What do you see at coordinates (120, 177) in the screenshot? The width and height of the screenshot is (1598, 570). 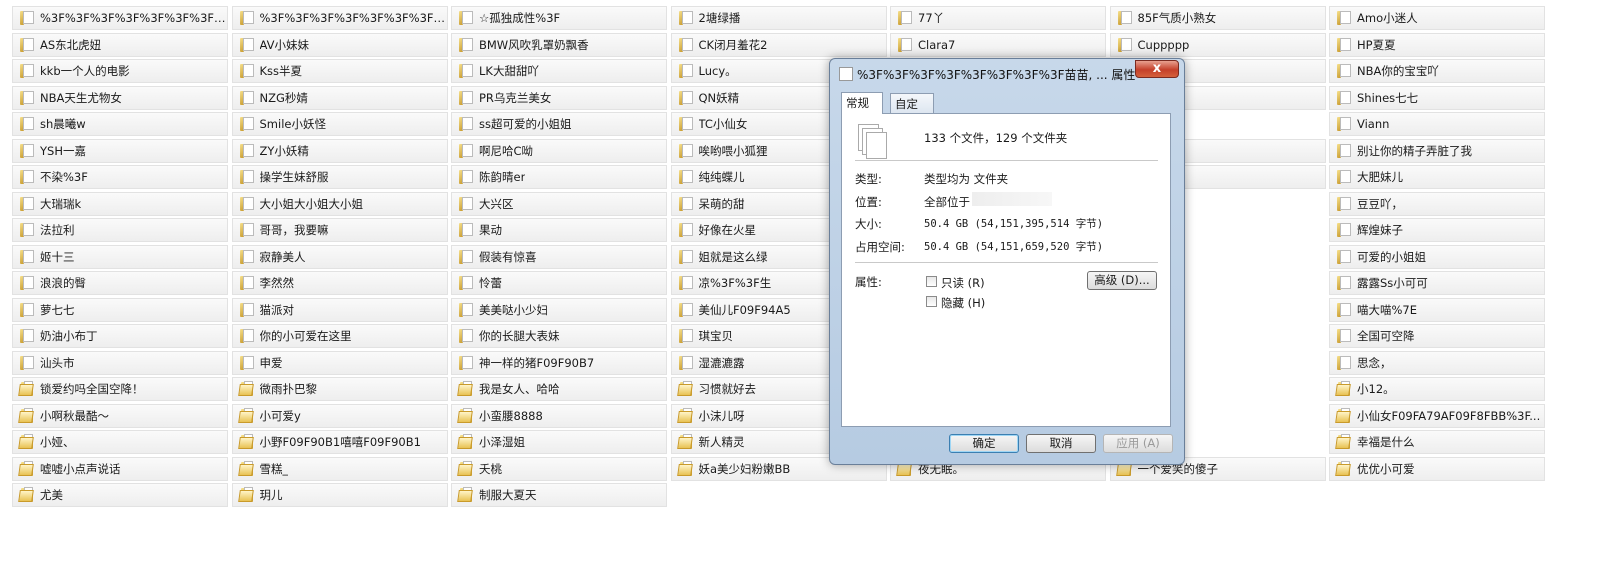 I see `folder-item: 不染%3F` at bounding box center [120, 177].